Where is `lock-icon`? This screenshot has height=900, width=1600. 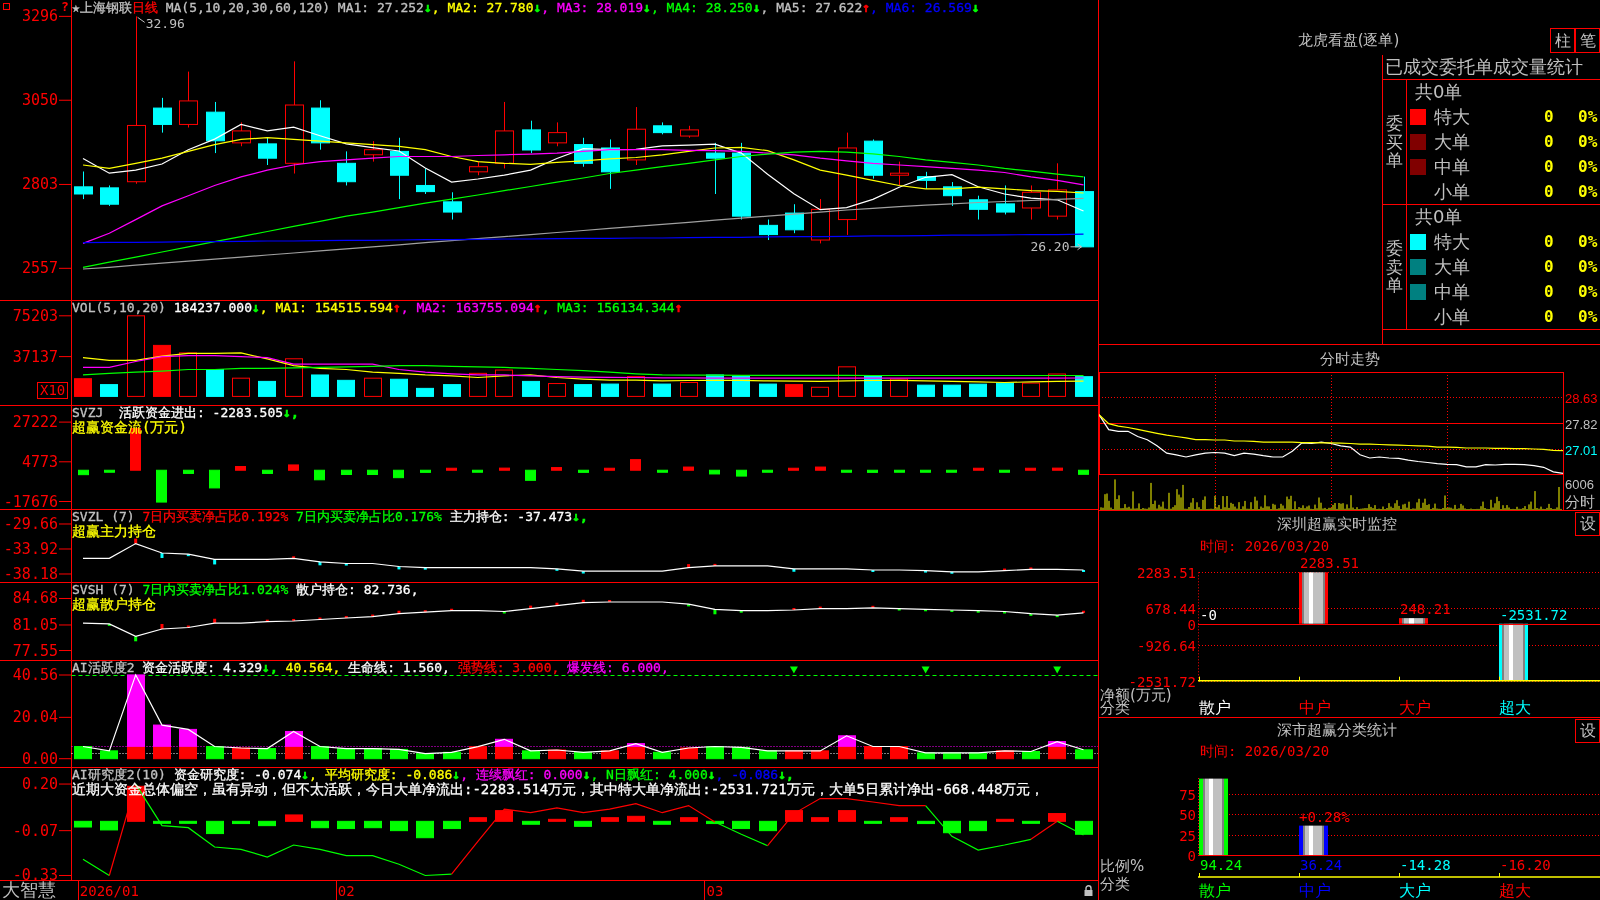
lock-icon is located at coordinates (1088, 890).